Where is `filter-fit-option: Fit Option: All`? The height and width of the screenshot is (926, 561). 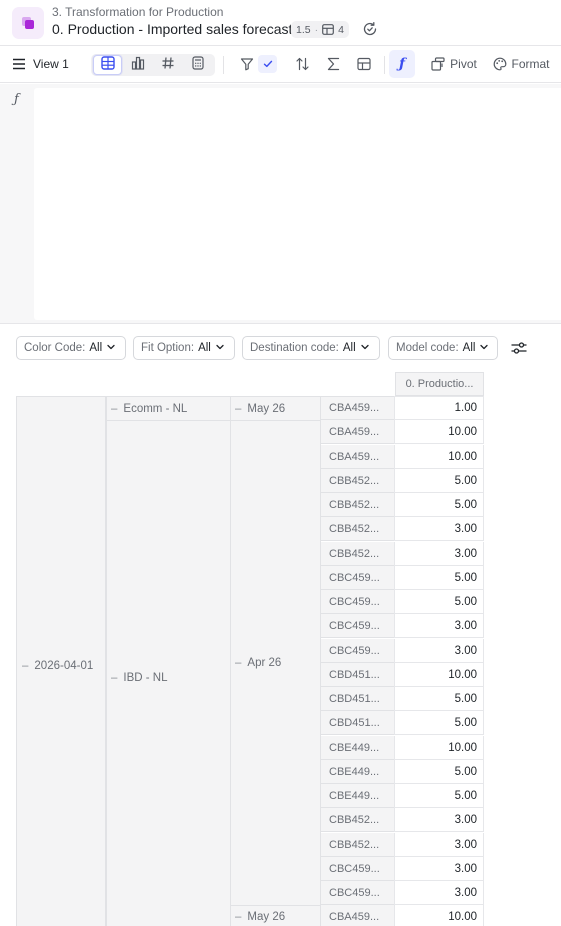 filter-fit-option: Fit Option: All is located at coordinates (184, 348).